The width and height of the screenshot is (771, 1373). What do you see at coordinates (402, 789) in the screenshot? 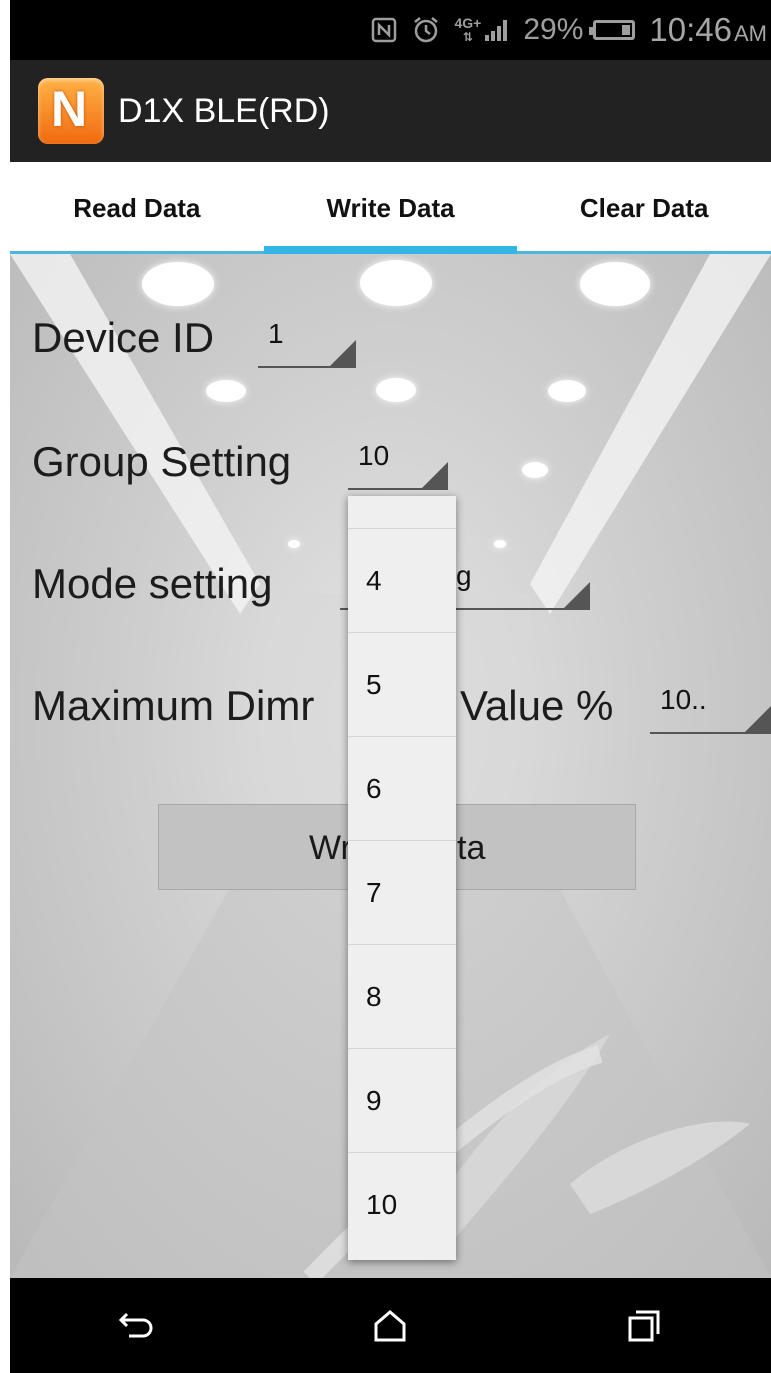
I see `dropdown-option: 6` at bounding box center [402, 789].